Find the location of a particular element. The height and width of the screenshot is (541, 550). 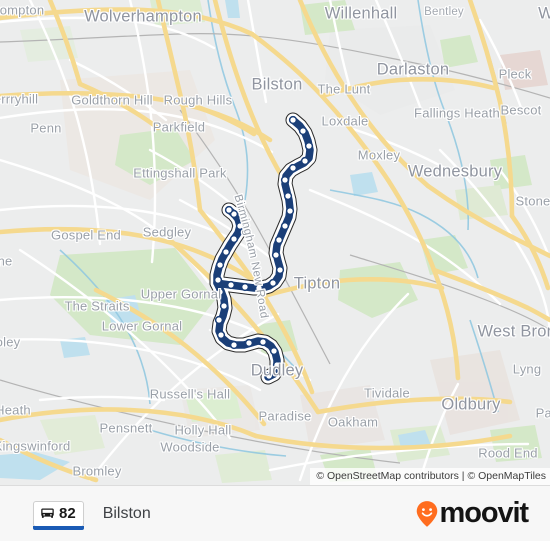

moovit-pin-icon is located at coordinates (426, 513).